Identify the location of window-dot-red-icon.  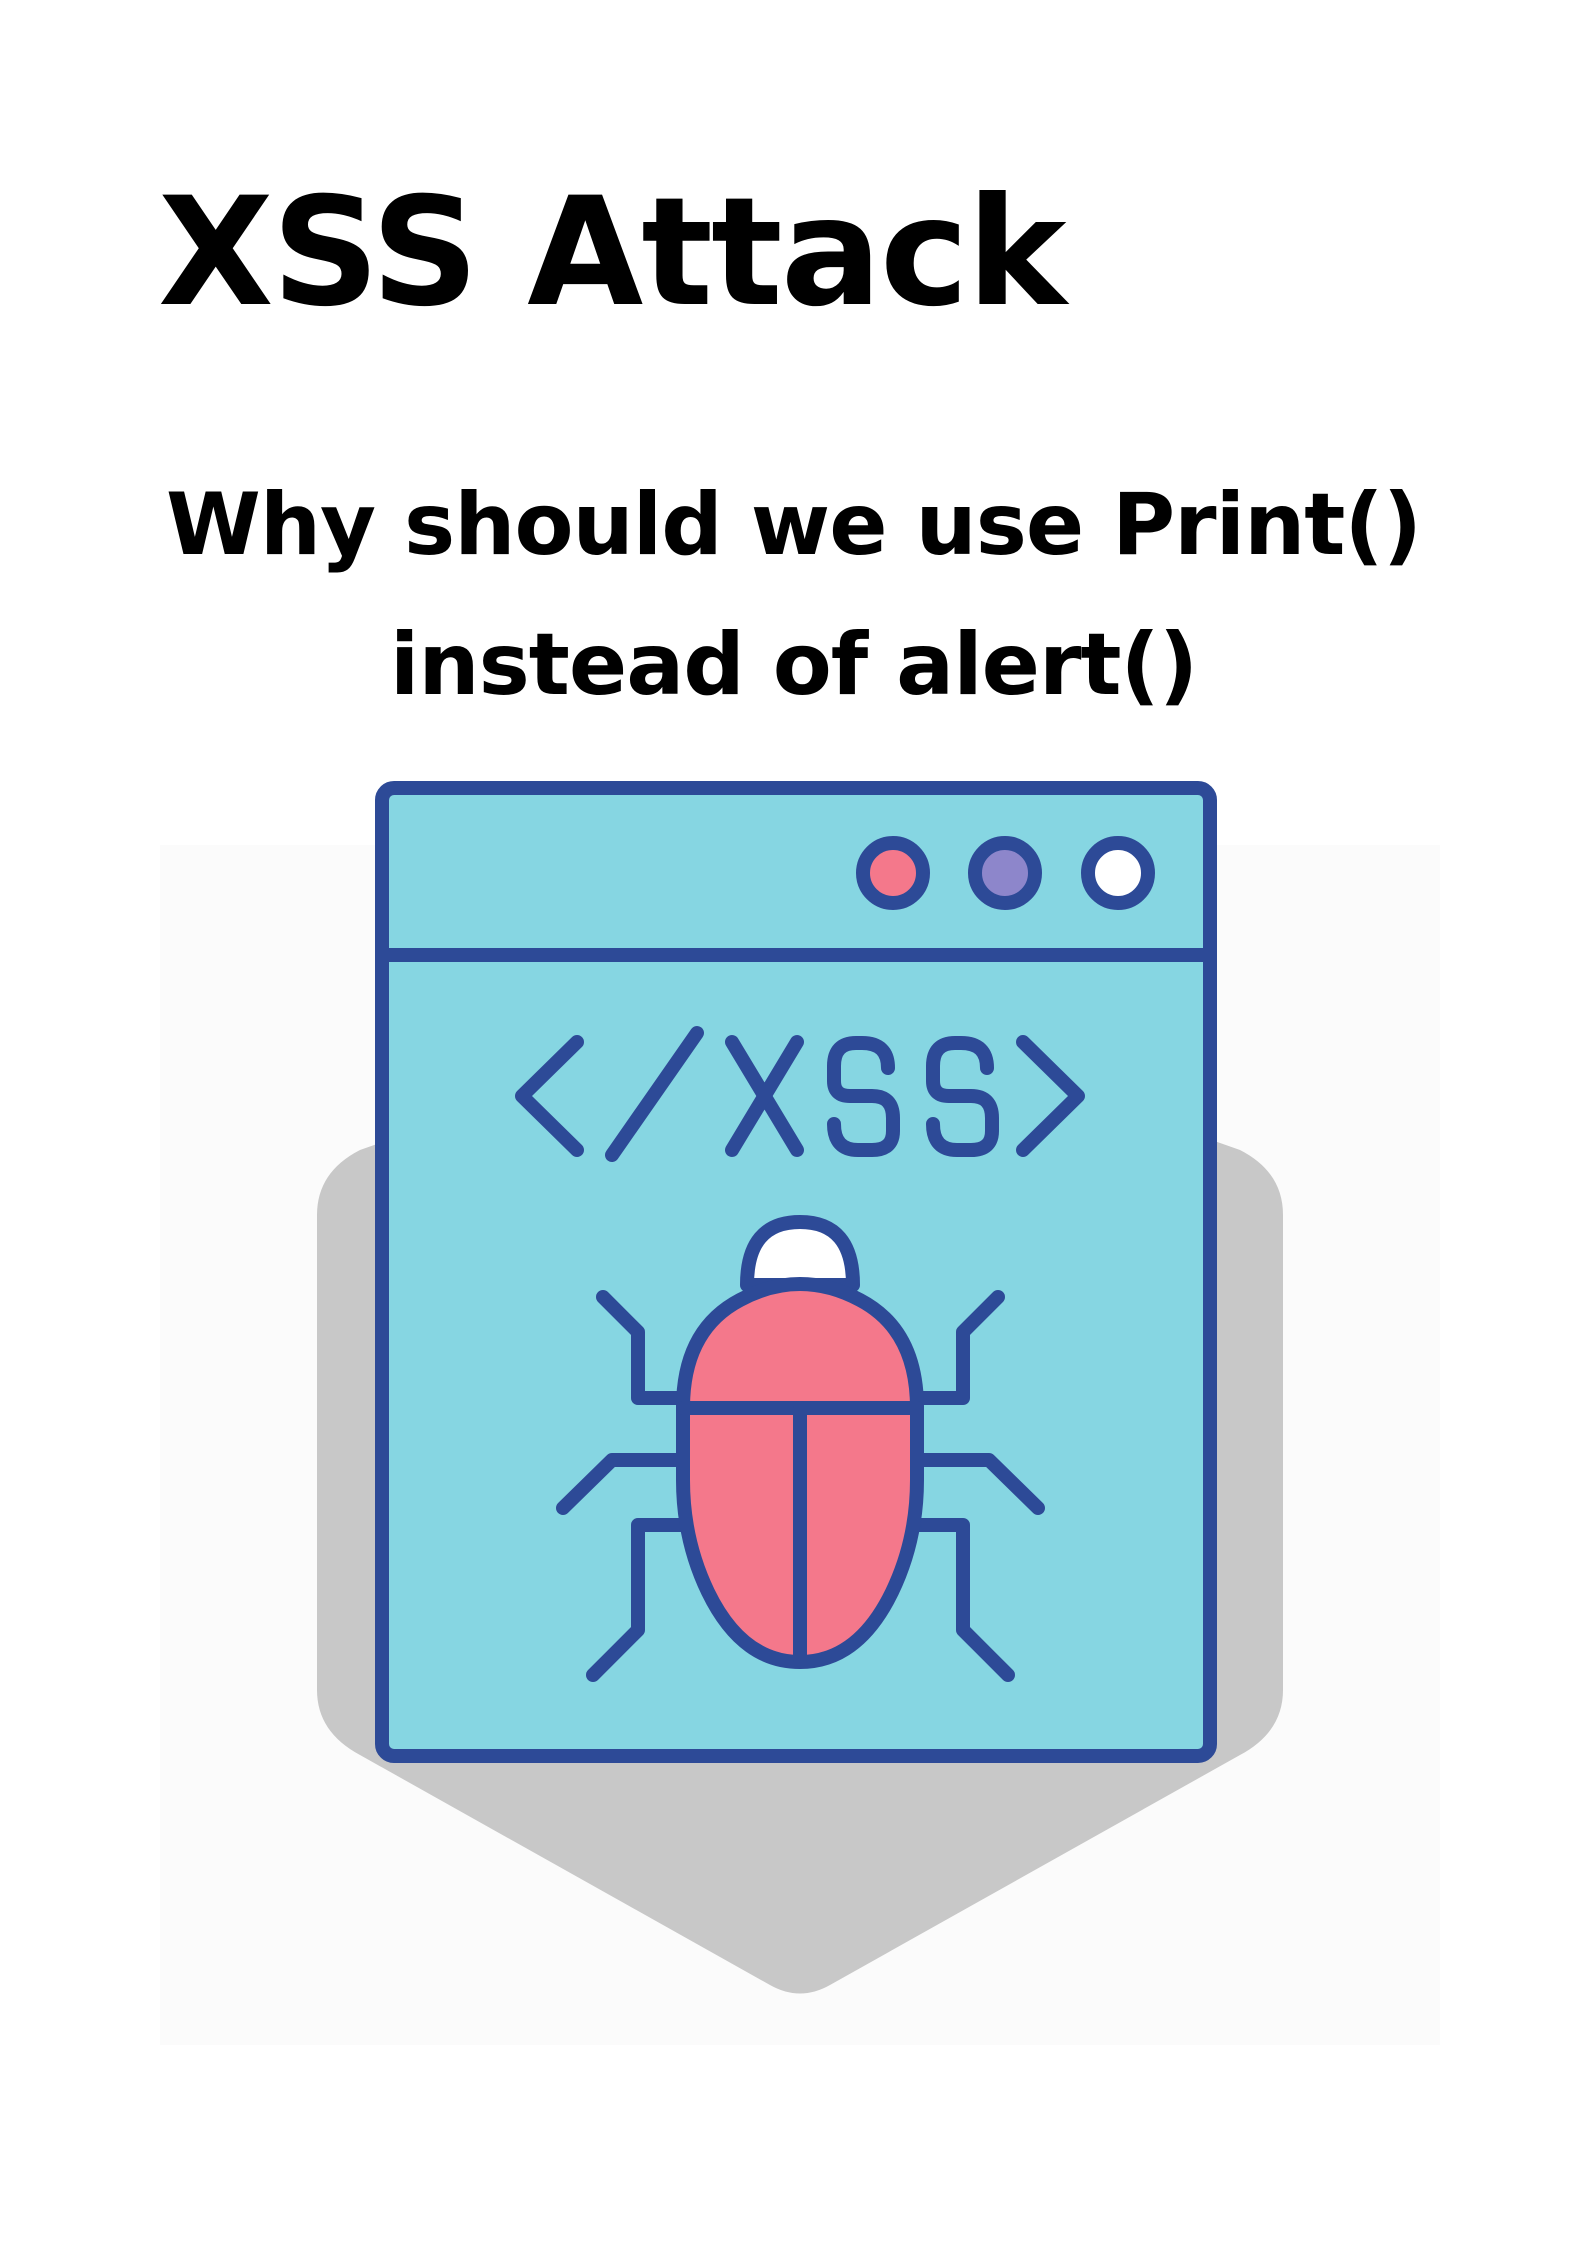
(893, 873).